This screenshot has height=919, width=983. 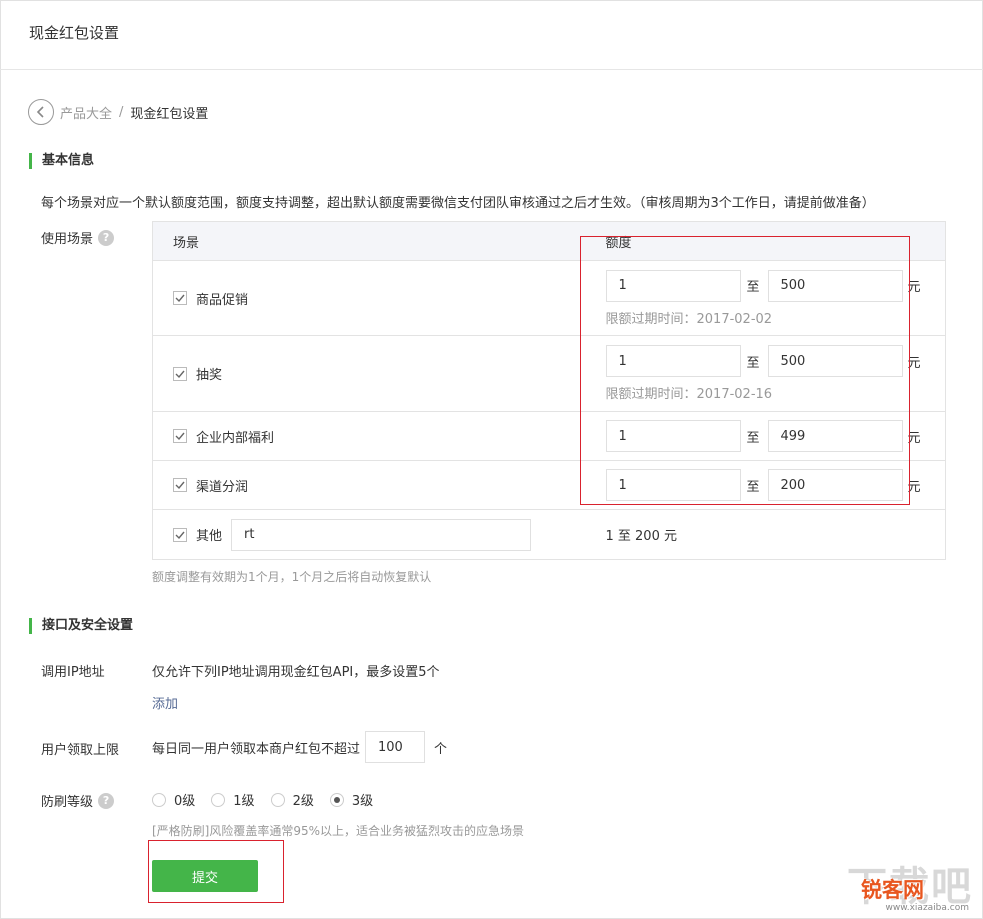 I want to click on table-header-row: 场景 额度, so click(x=549, y=241).